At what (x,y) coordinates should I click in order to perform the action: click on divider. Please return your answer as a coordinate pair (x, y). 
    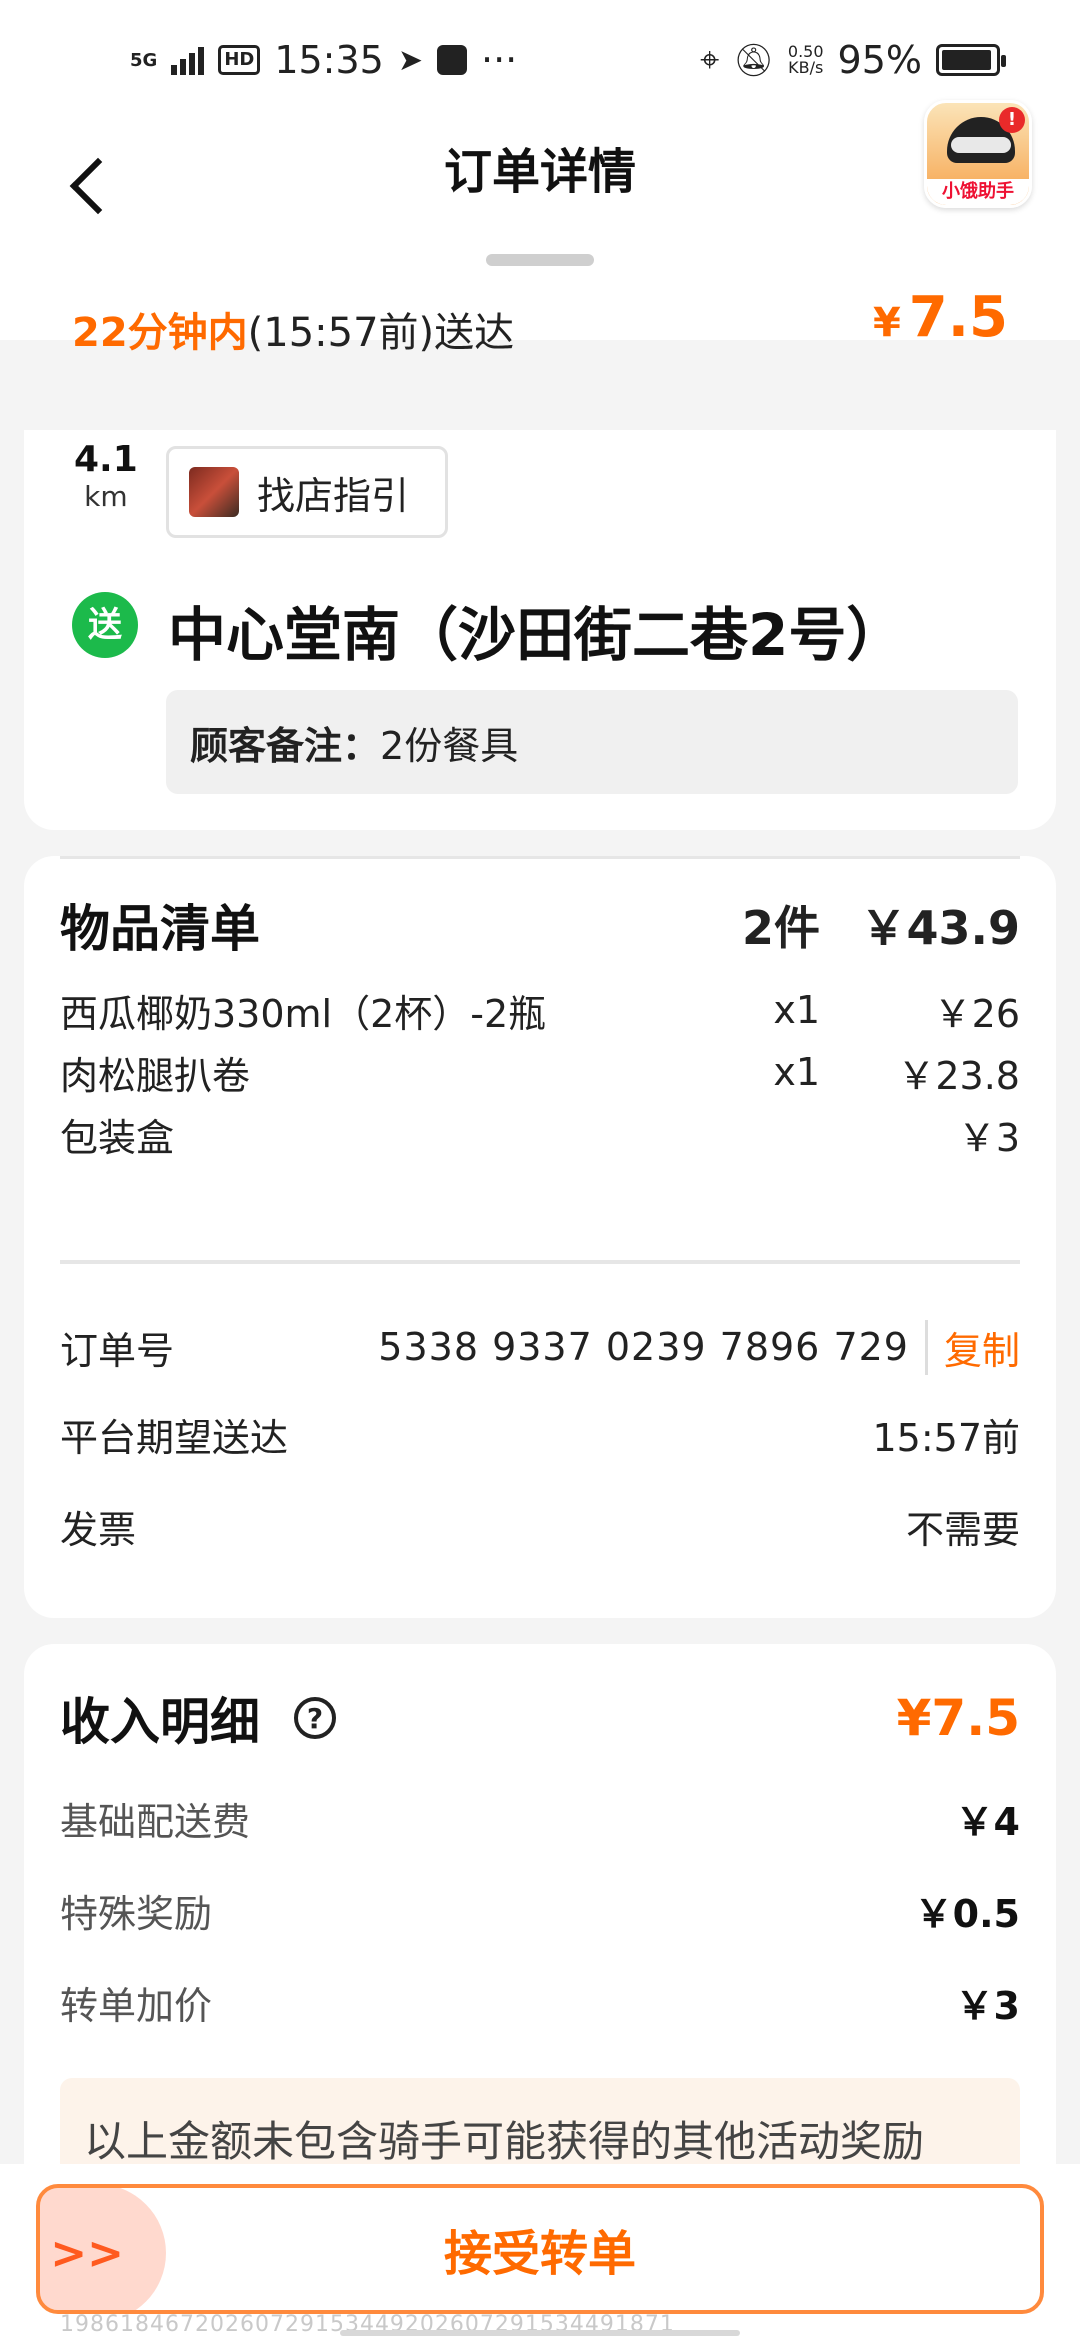
    Looking at the image, I should click on (540, 857).